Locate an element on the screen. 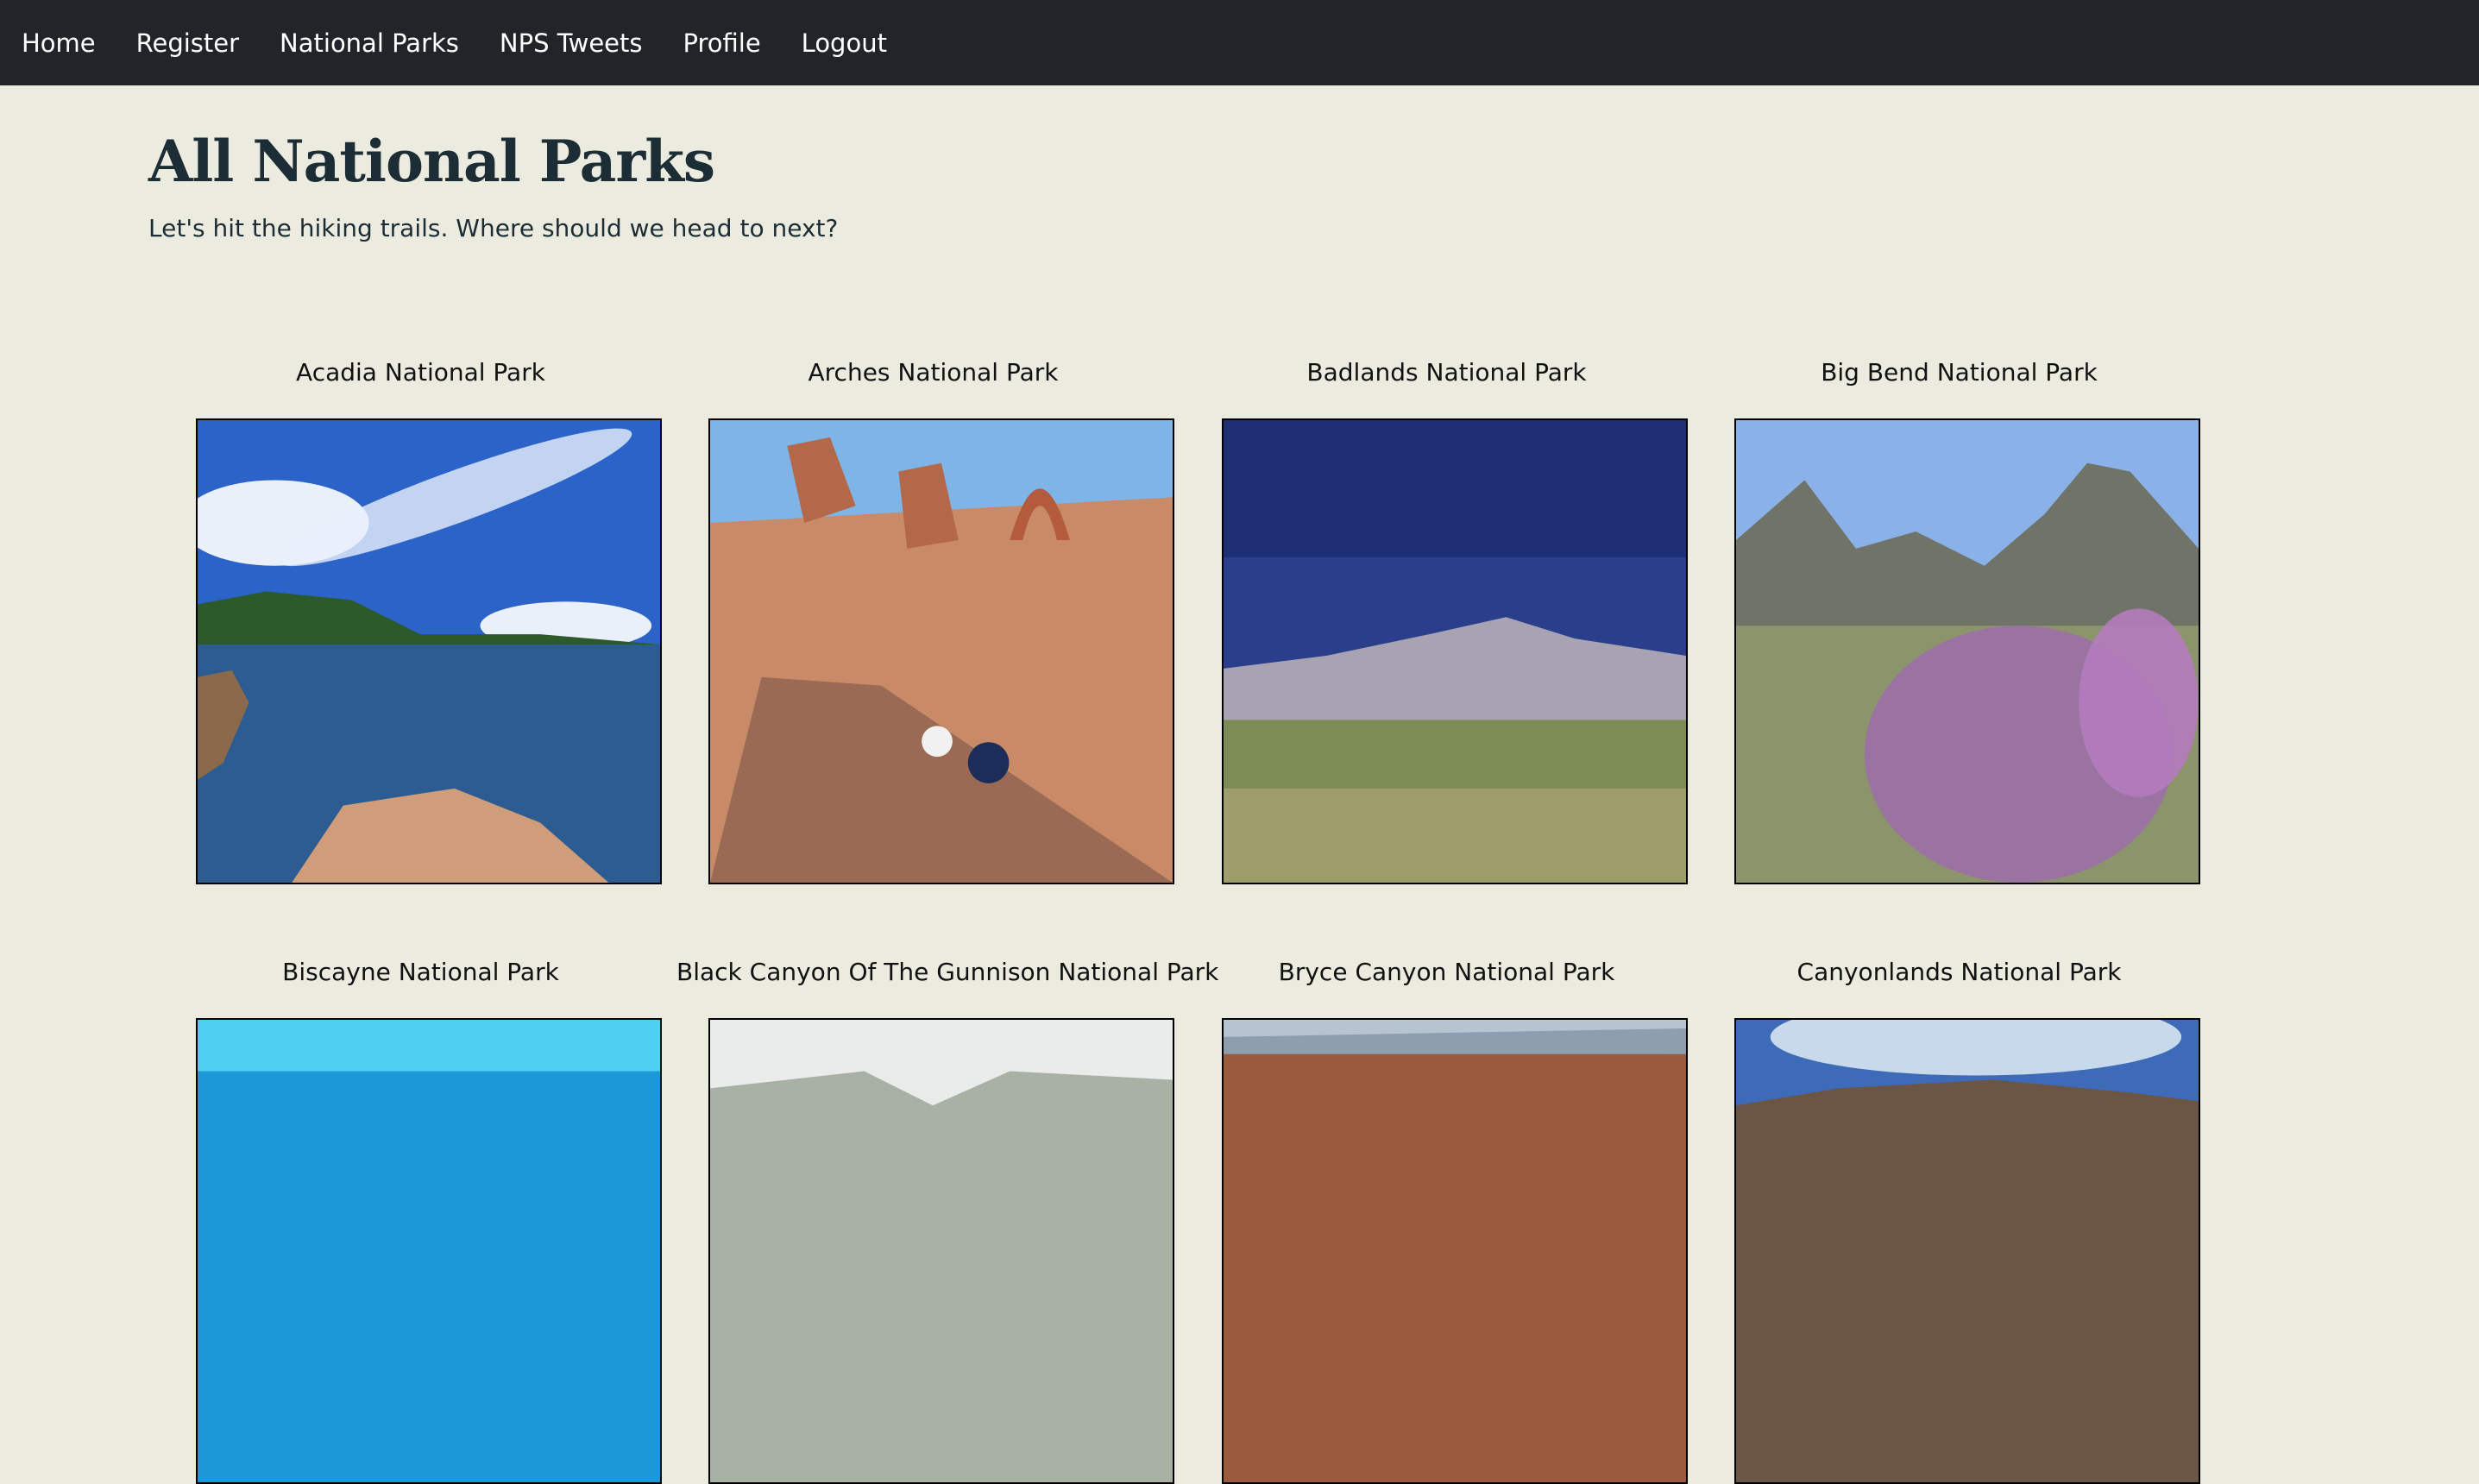  nav-national-parks-link: National Parks is located at coordinates (370, 43).